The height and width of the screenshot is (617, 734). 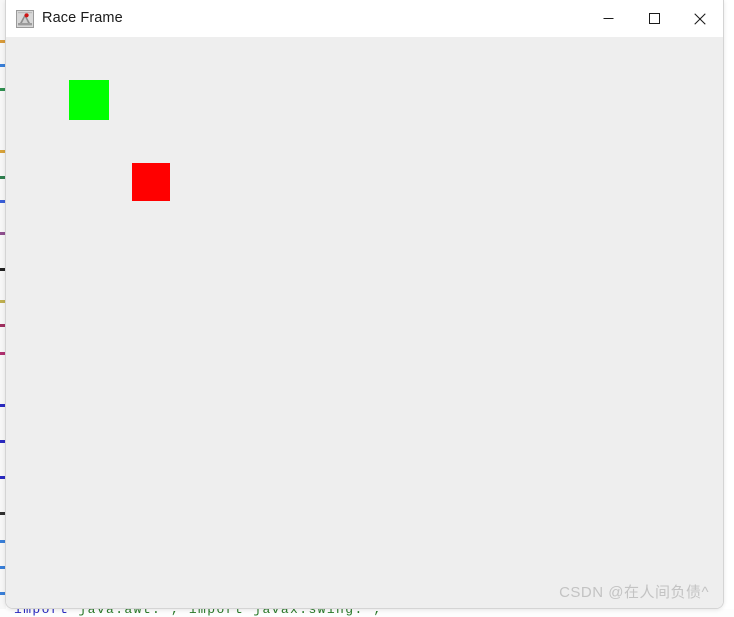 I want to click on background-code-text: import java.awt.*; import javax.swing.*;, so click(x=198, y=613).